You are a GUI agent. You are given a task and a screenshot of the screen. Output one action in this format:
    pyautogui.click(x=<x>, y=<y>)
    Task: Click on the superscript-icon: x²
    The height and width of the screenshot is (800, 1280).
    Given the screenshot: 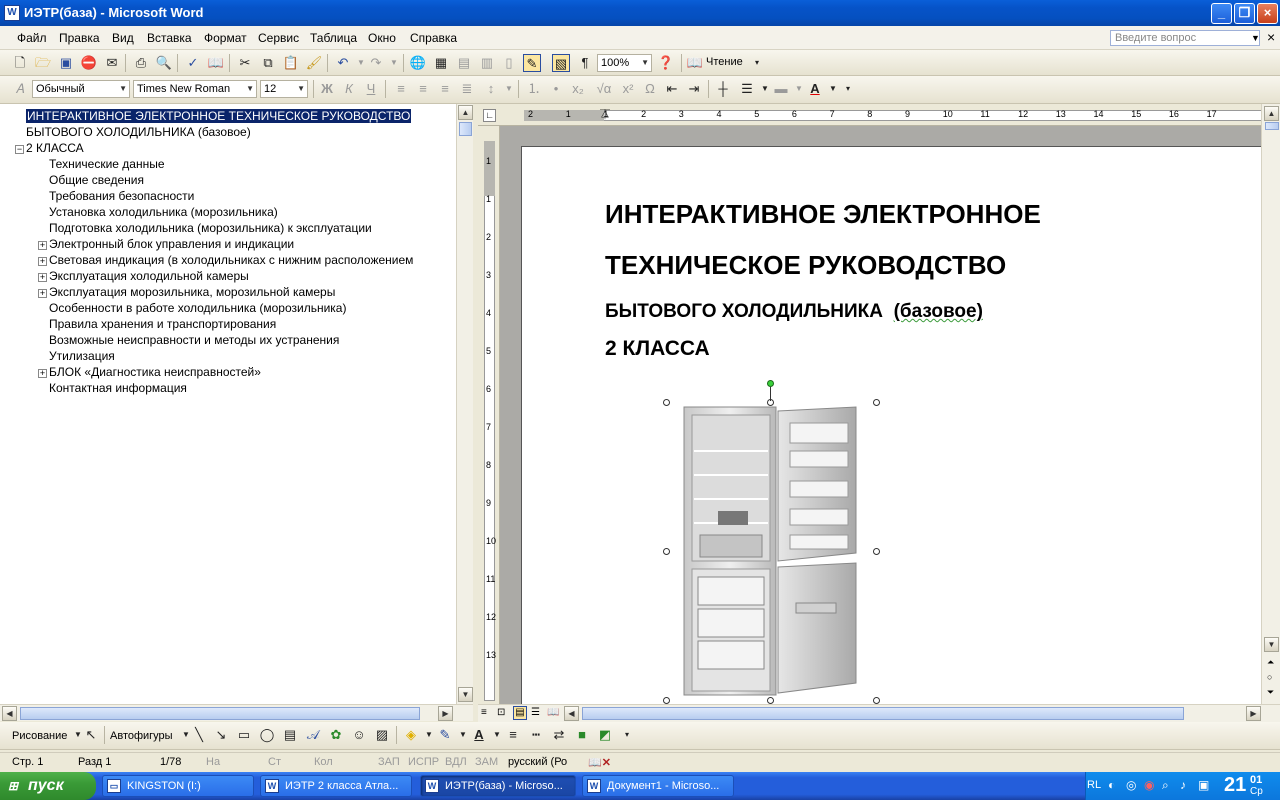 What is the action you would take?
    pyautogui.click(x=628, y=89)
    